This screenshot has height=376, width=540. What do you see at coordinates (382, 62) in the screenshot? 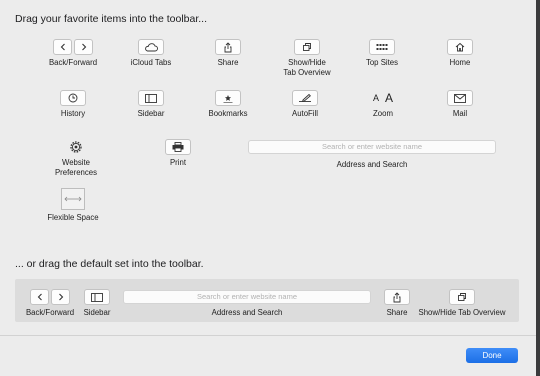
I see `top-sites-label: Top Sites` at bounding box center [382, 62].